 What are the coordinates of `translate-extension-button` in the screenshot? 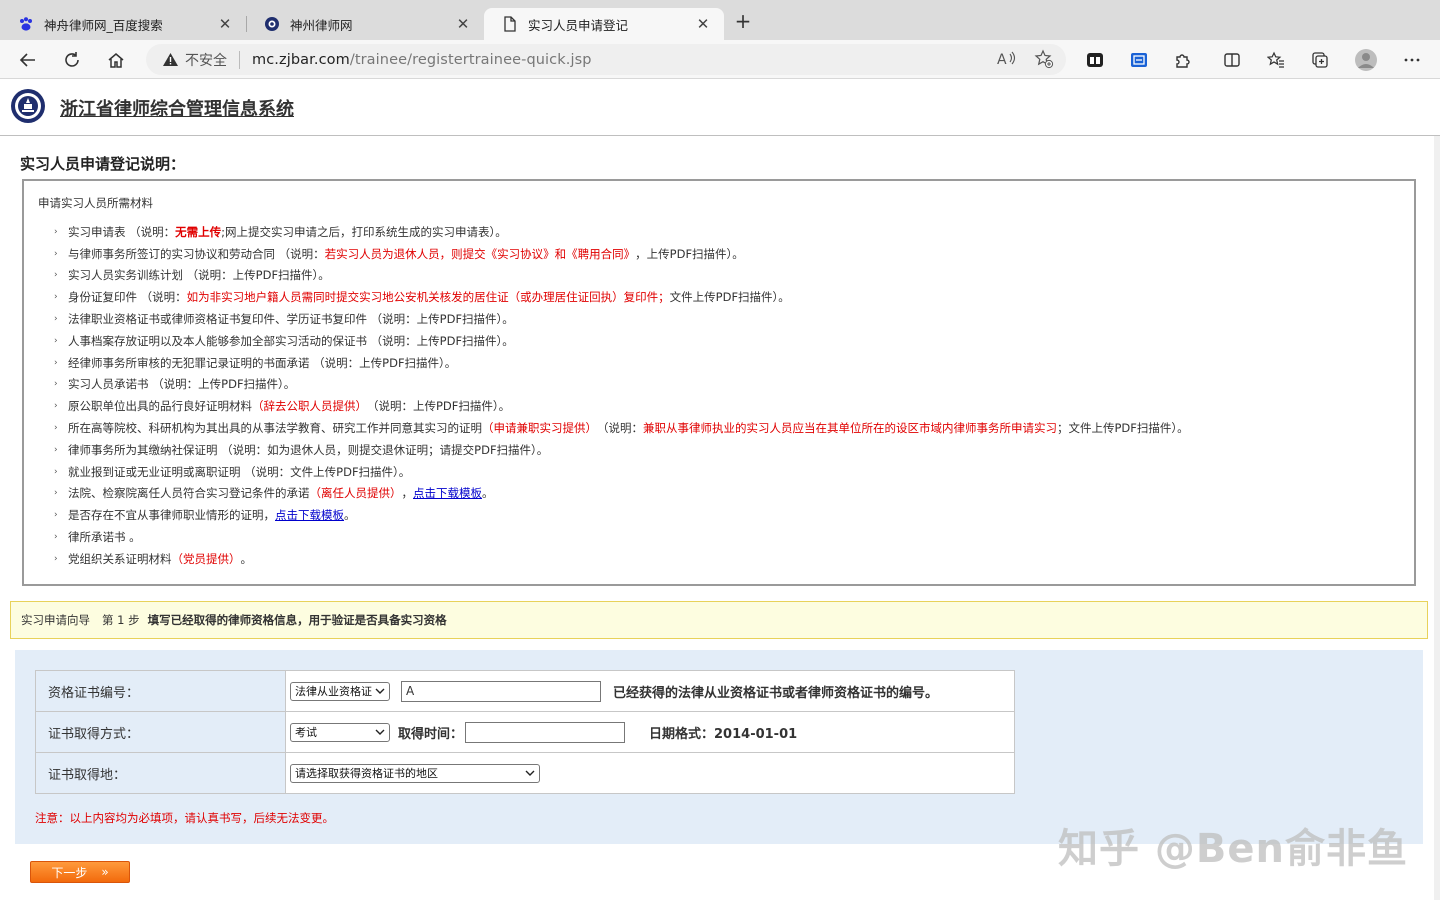 It's located at (1139, 60).